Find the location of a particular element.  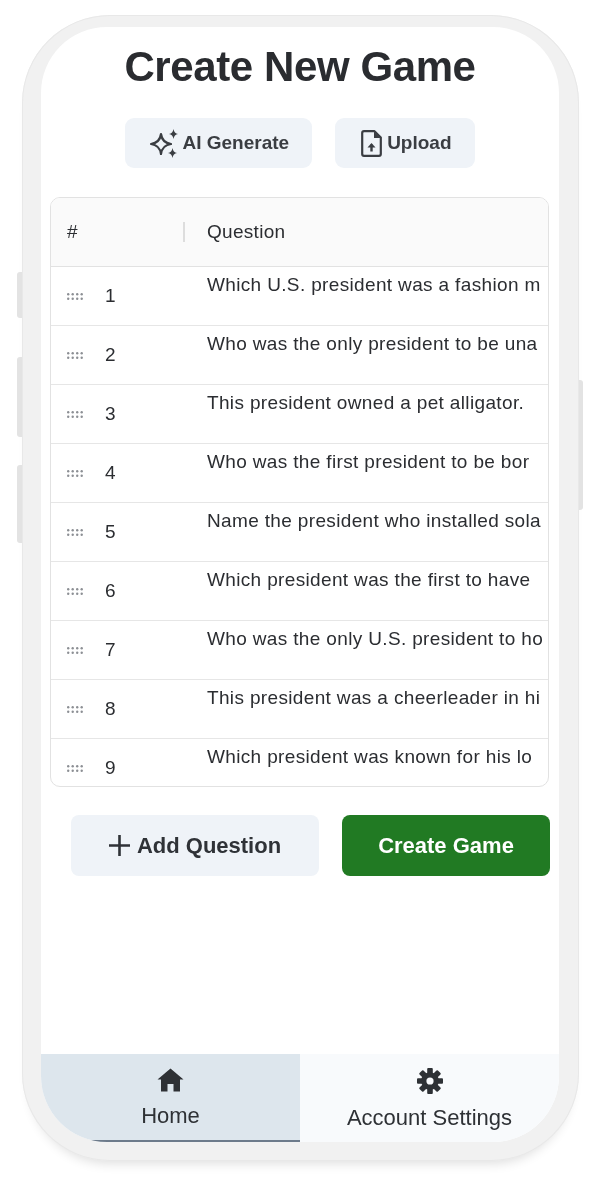

account-settings-tab: Account Settings is located at coordinates (429, 1098).